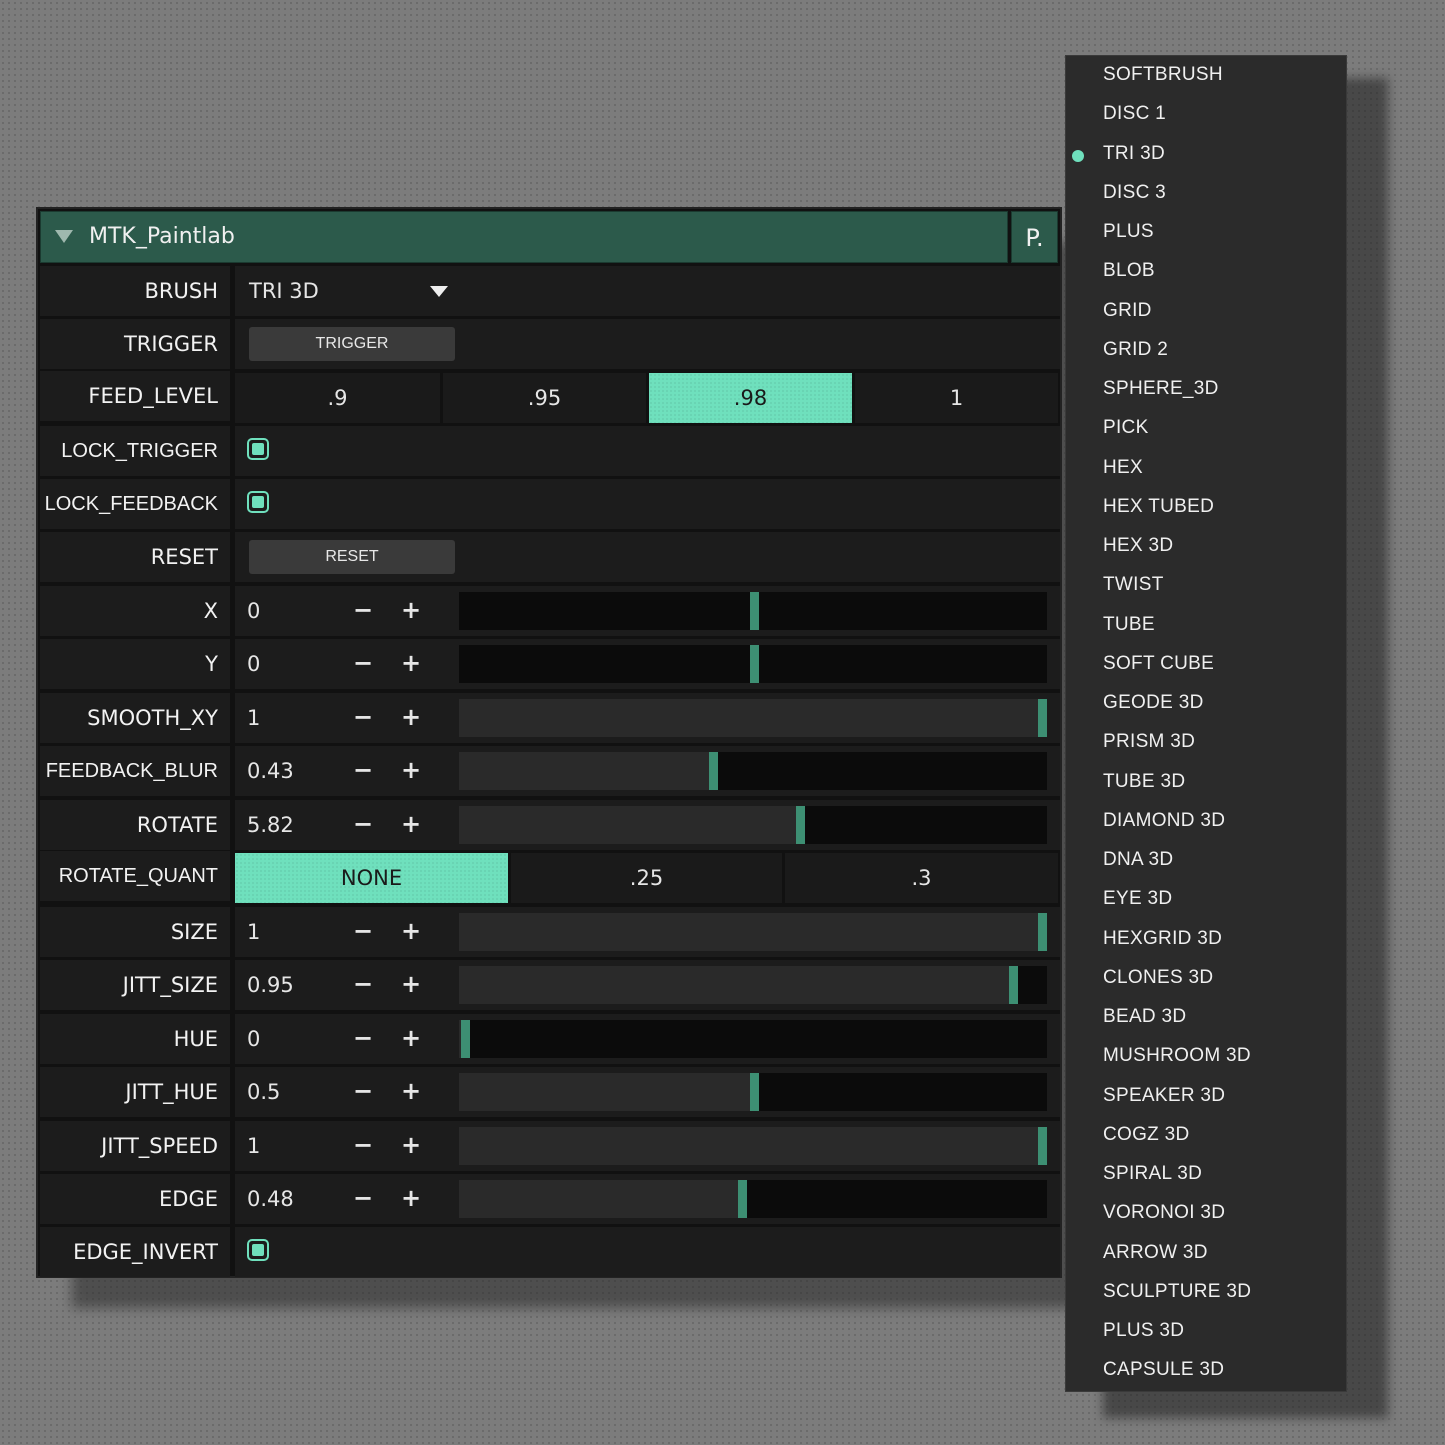 The image size is (1445, 1445). What do you see at coordinates (253, 1039) in the screenshot?
I see `hue-value: 0` at bounding box center [253, 1039].